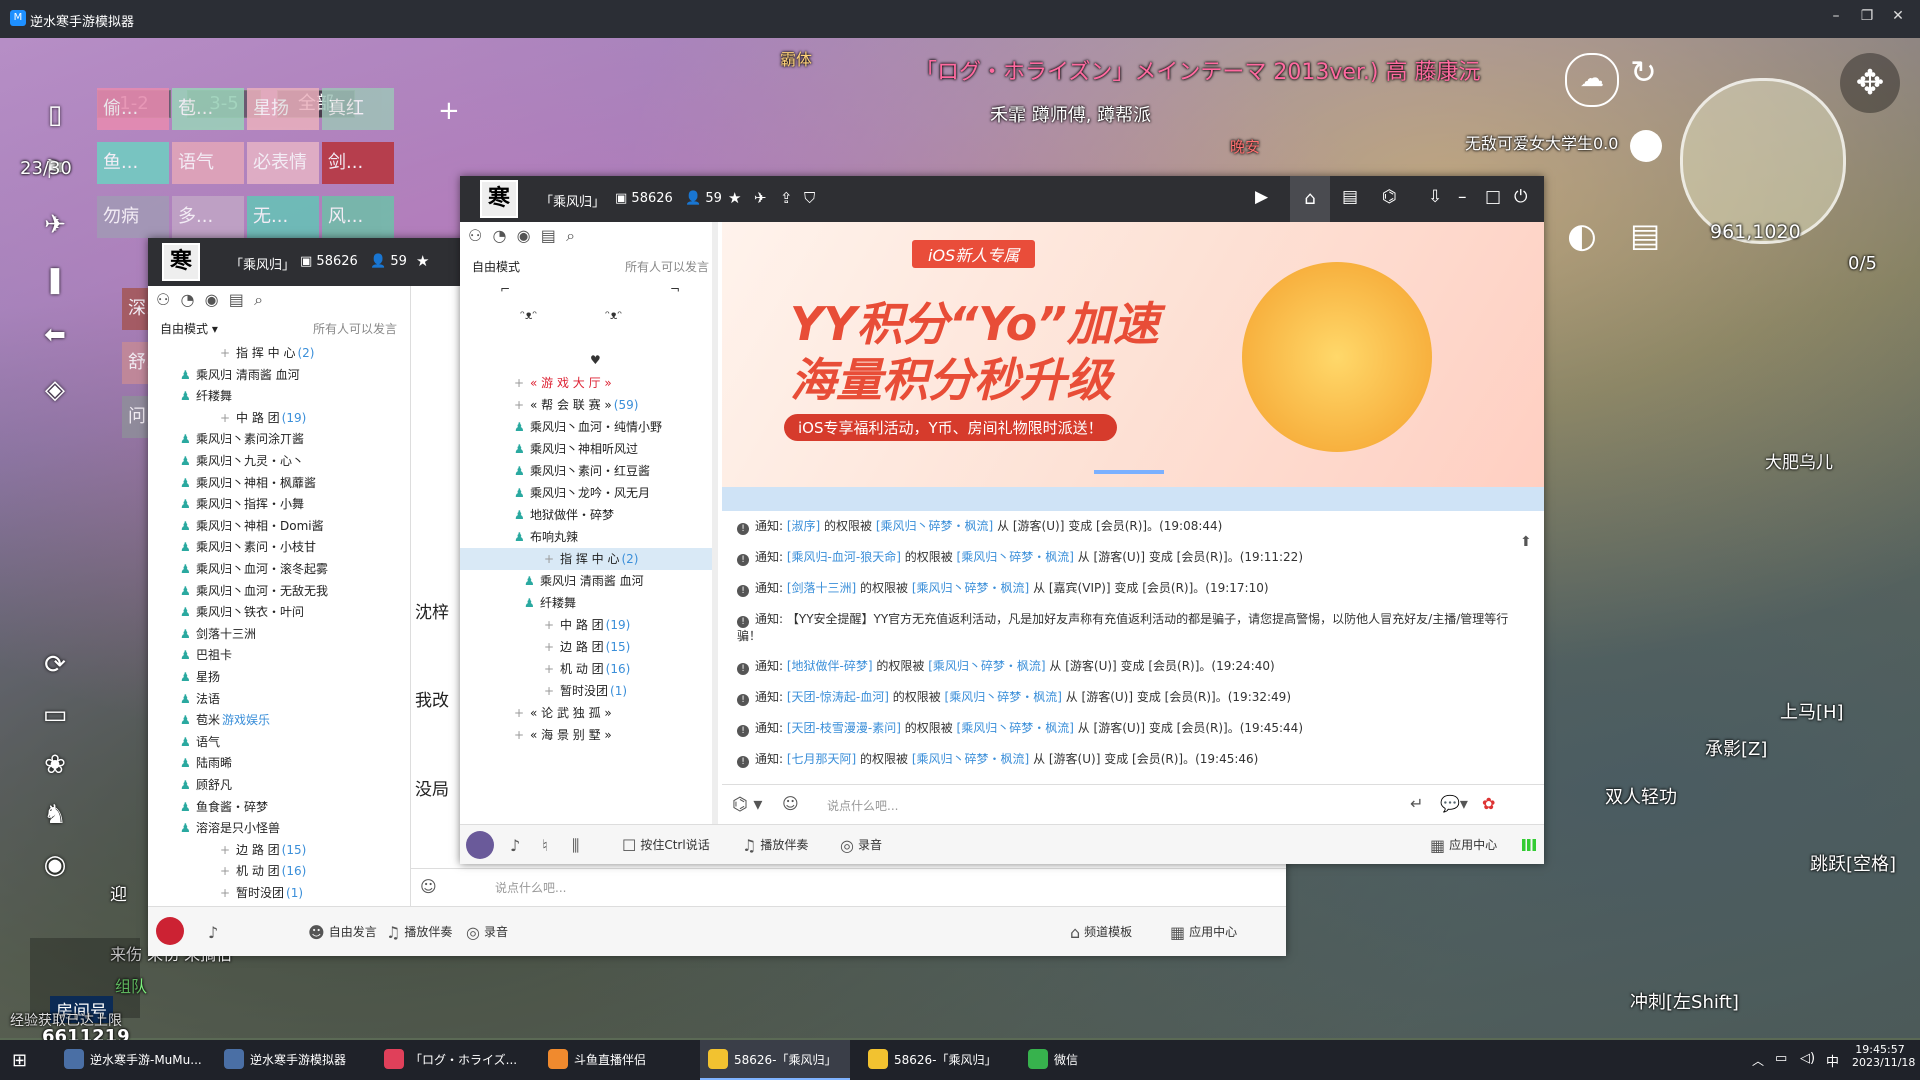 This screenshot has height=1080, width=1920. I want to click on tree-row: ♟ 乘风归丶九灵・心丶, so click(279, 461).